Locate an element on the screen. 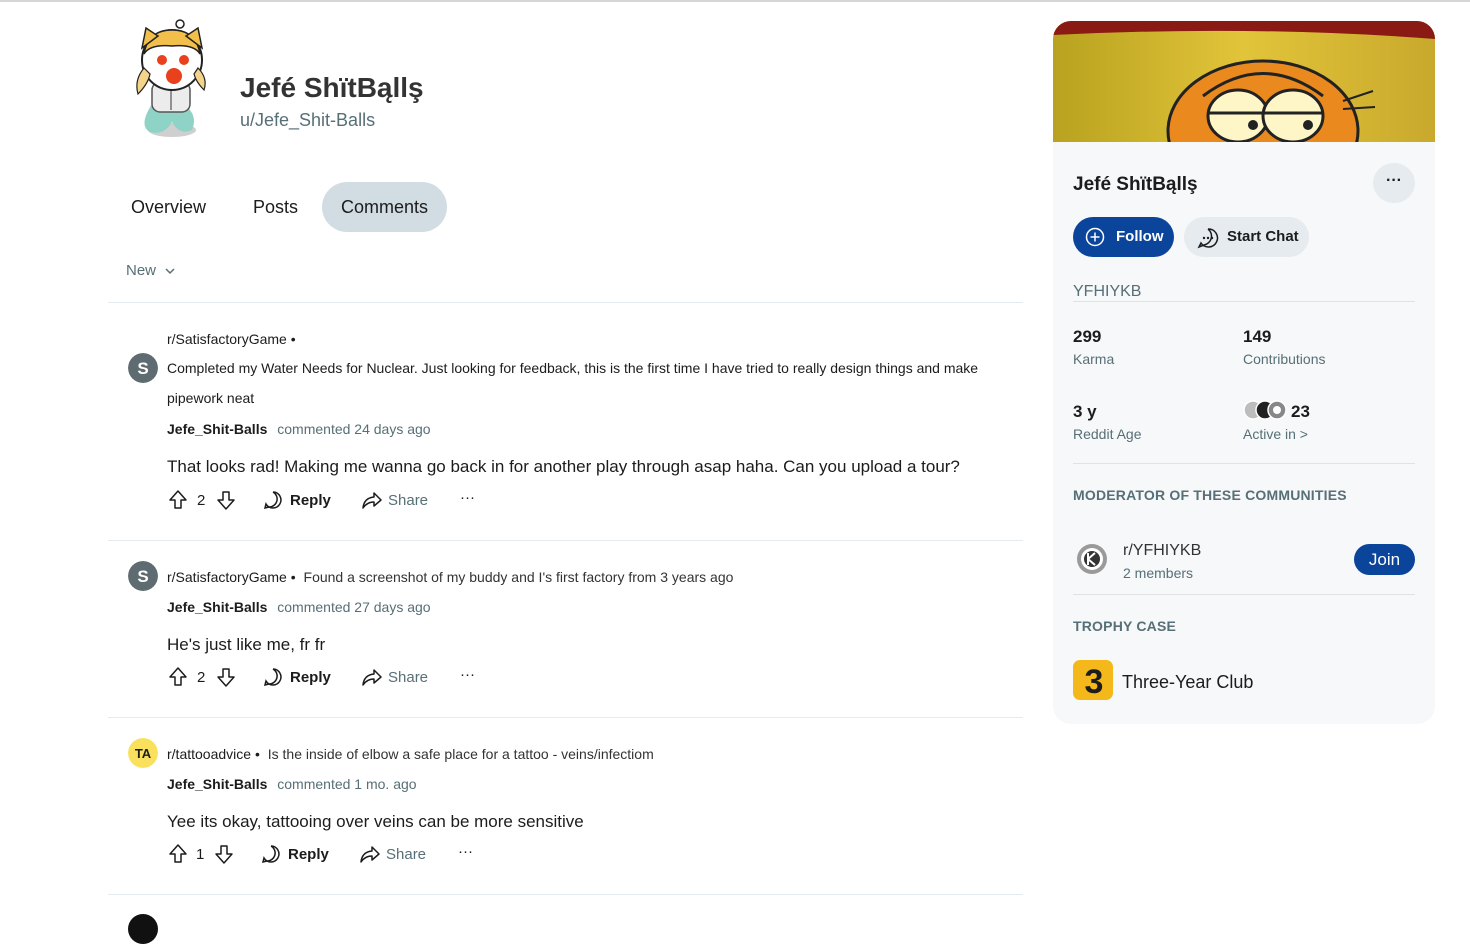 This screenshot has width=1470, height=944. profile-avatar is located at coordinates (171, 79).